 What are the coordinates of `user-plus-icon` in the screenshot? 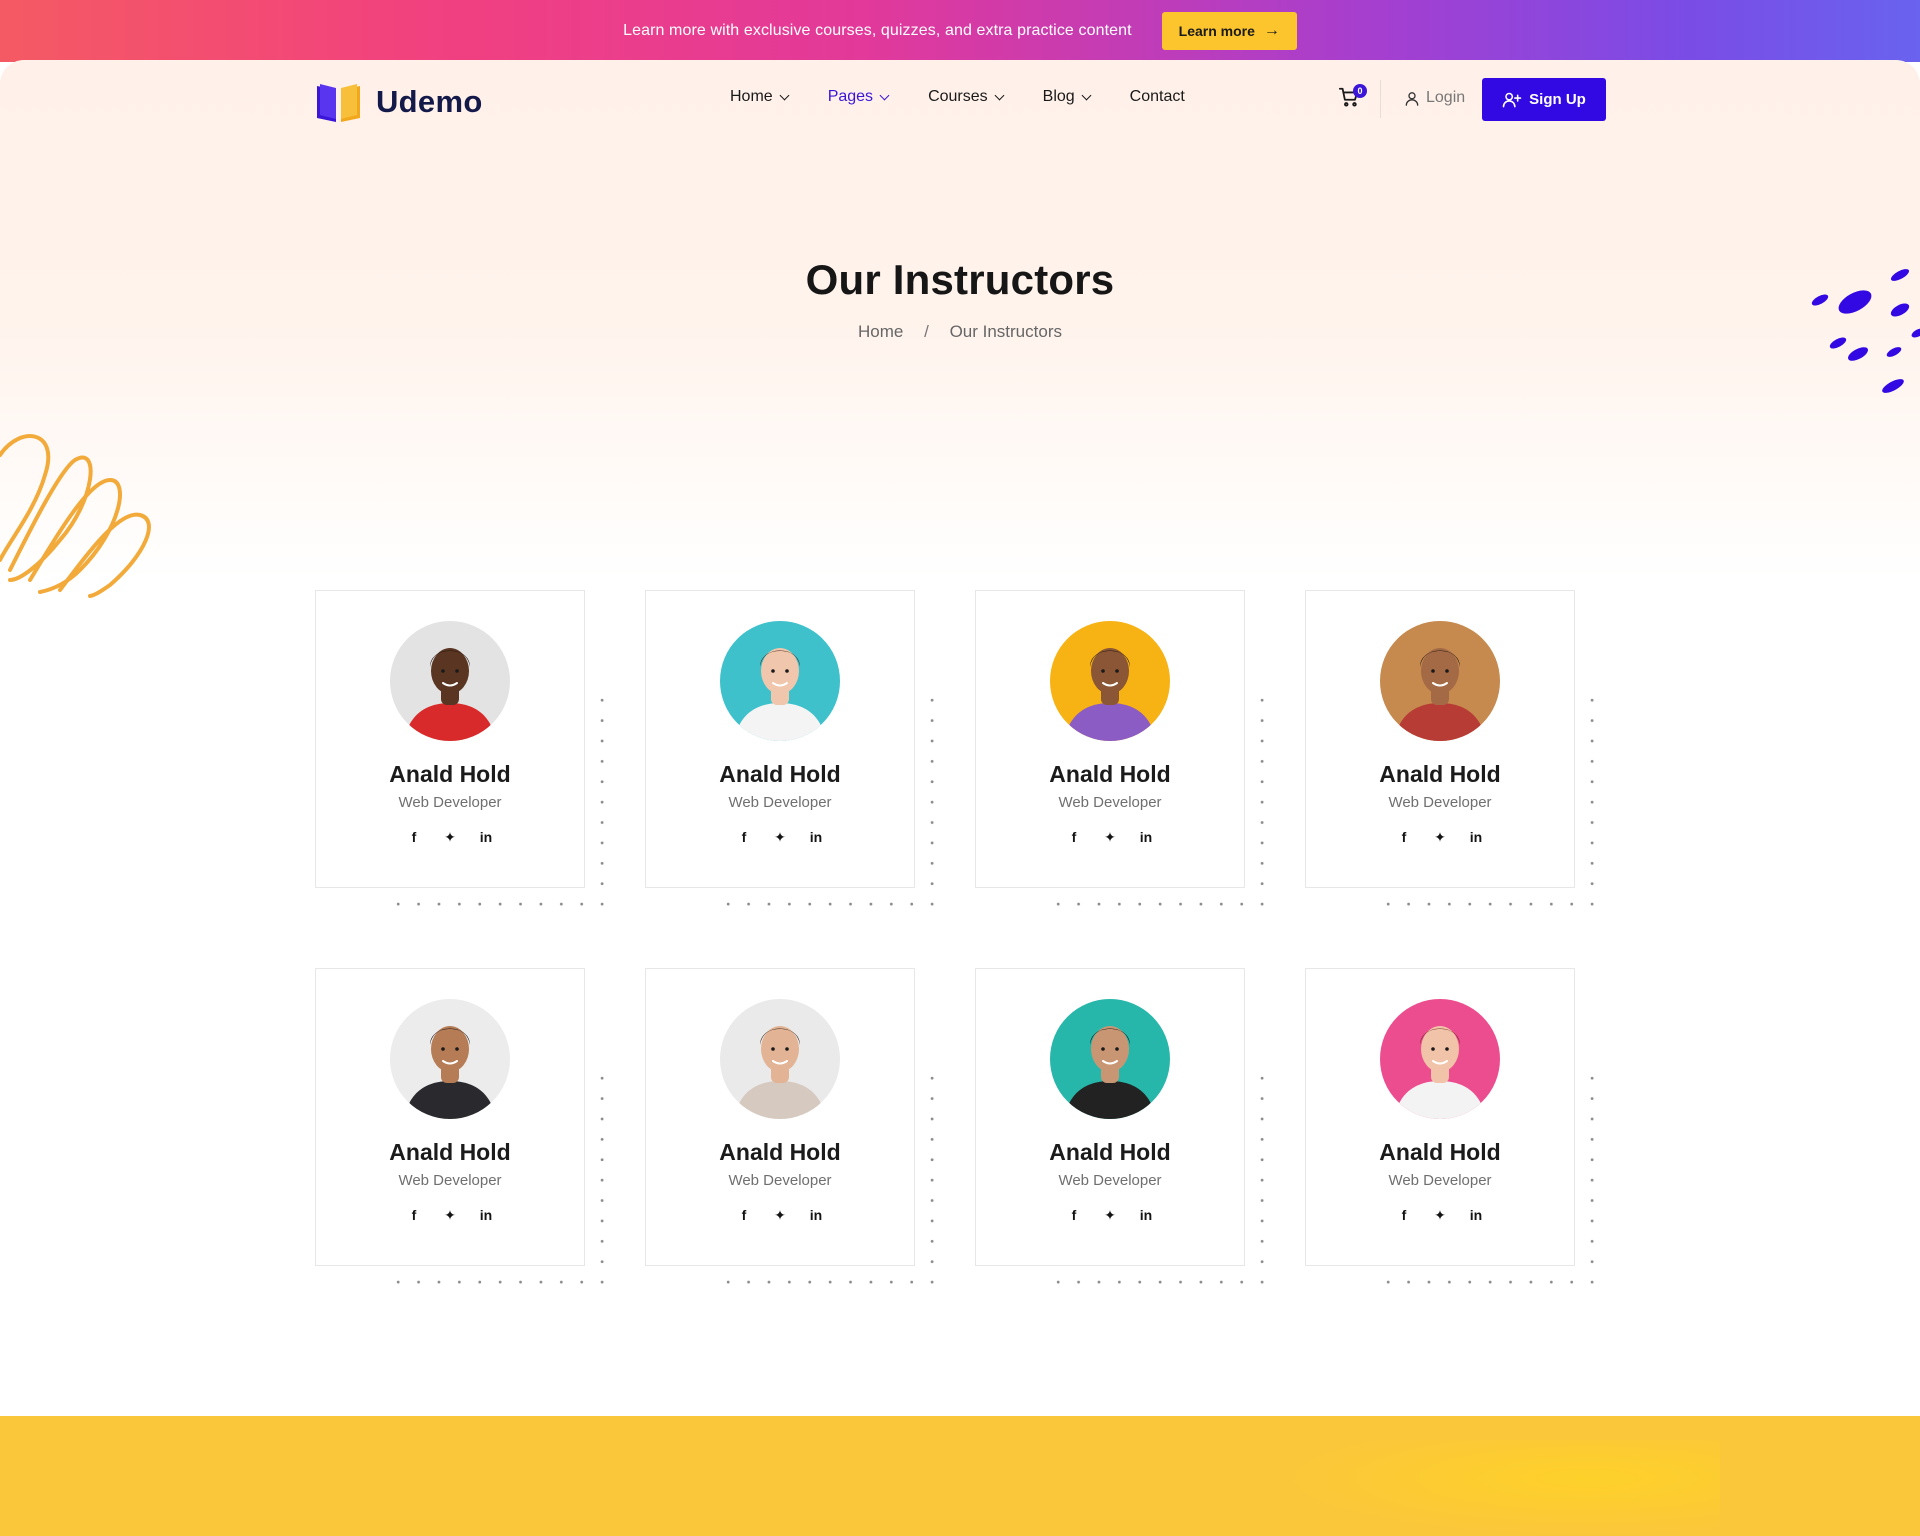 It's located at (1512, 100).